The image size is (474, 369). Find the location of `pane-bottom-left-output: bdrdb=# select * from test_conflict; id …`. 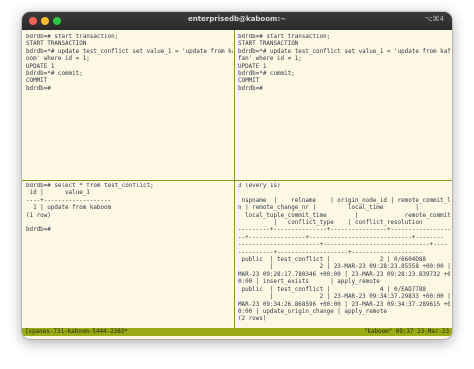

pane-bottom-left-output: bdrdb=# select * from test_conflict; id … is located at coordinates (90, 208).